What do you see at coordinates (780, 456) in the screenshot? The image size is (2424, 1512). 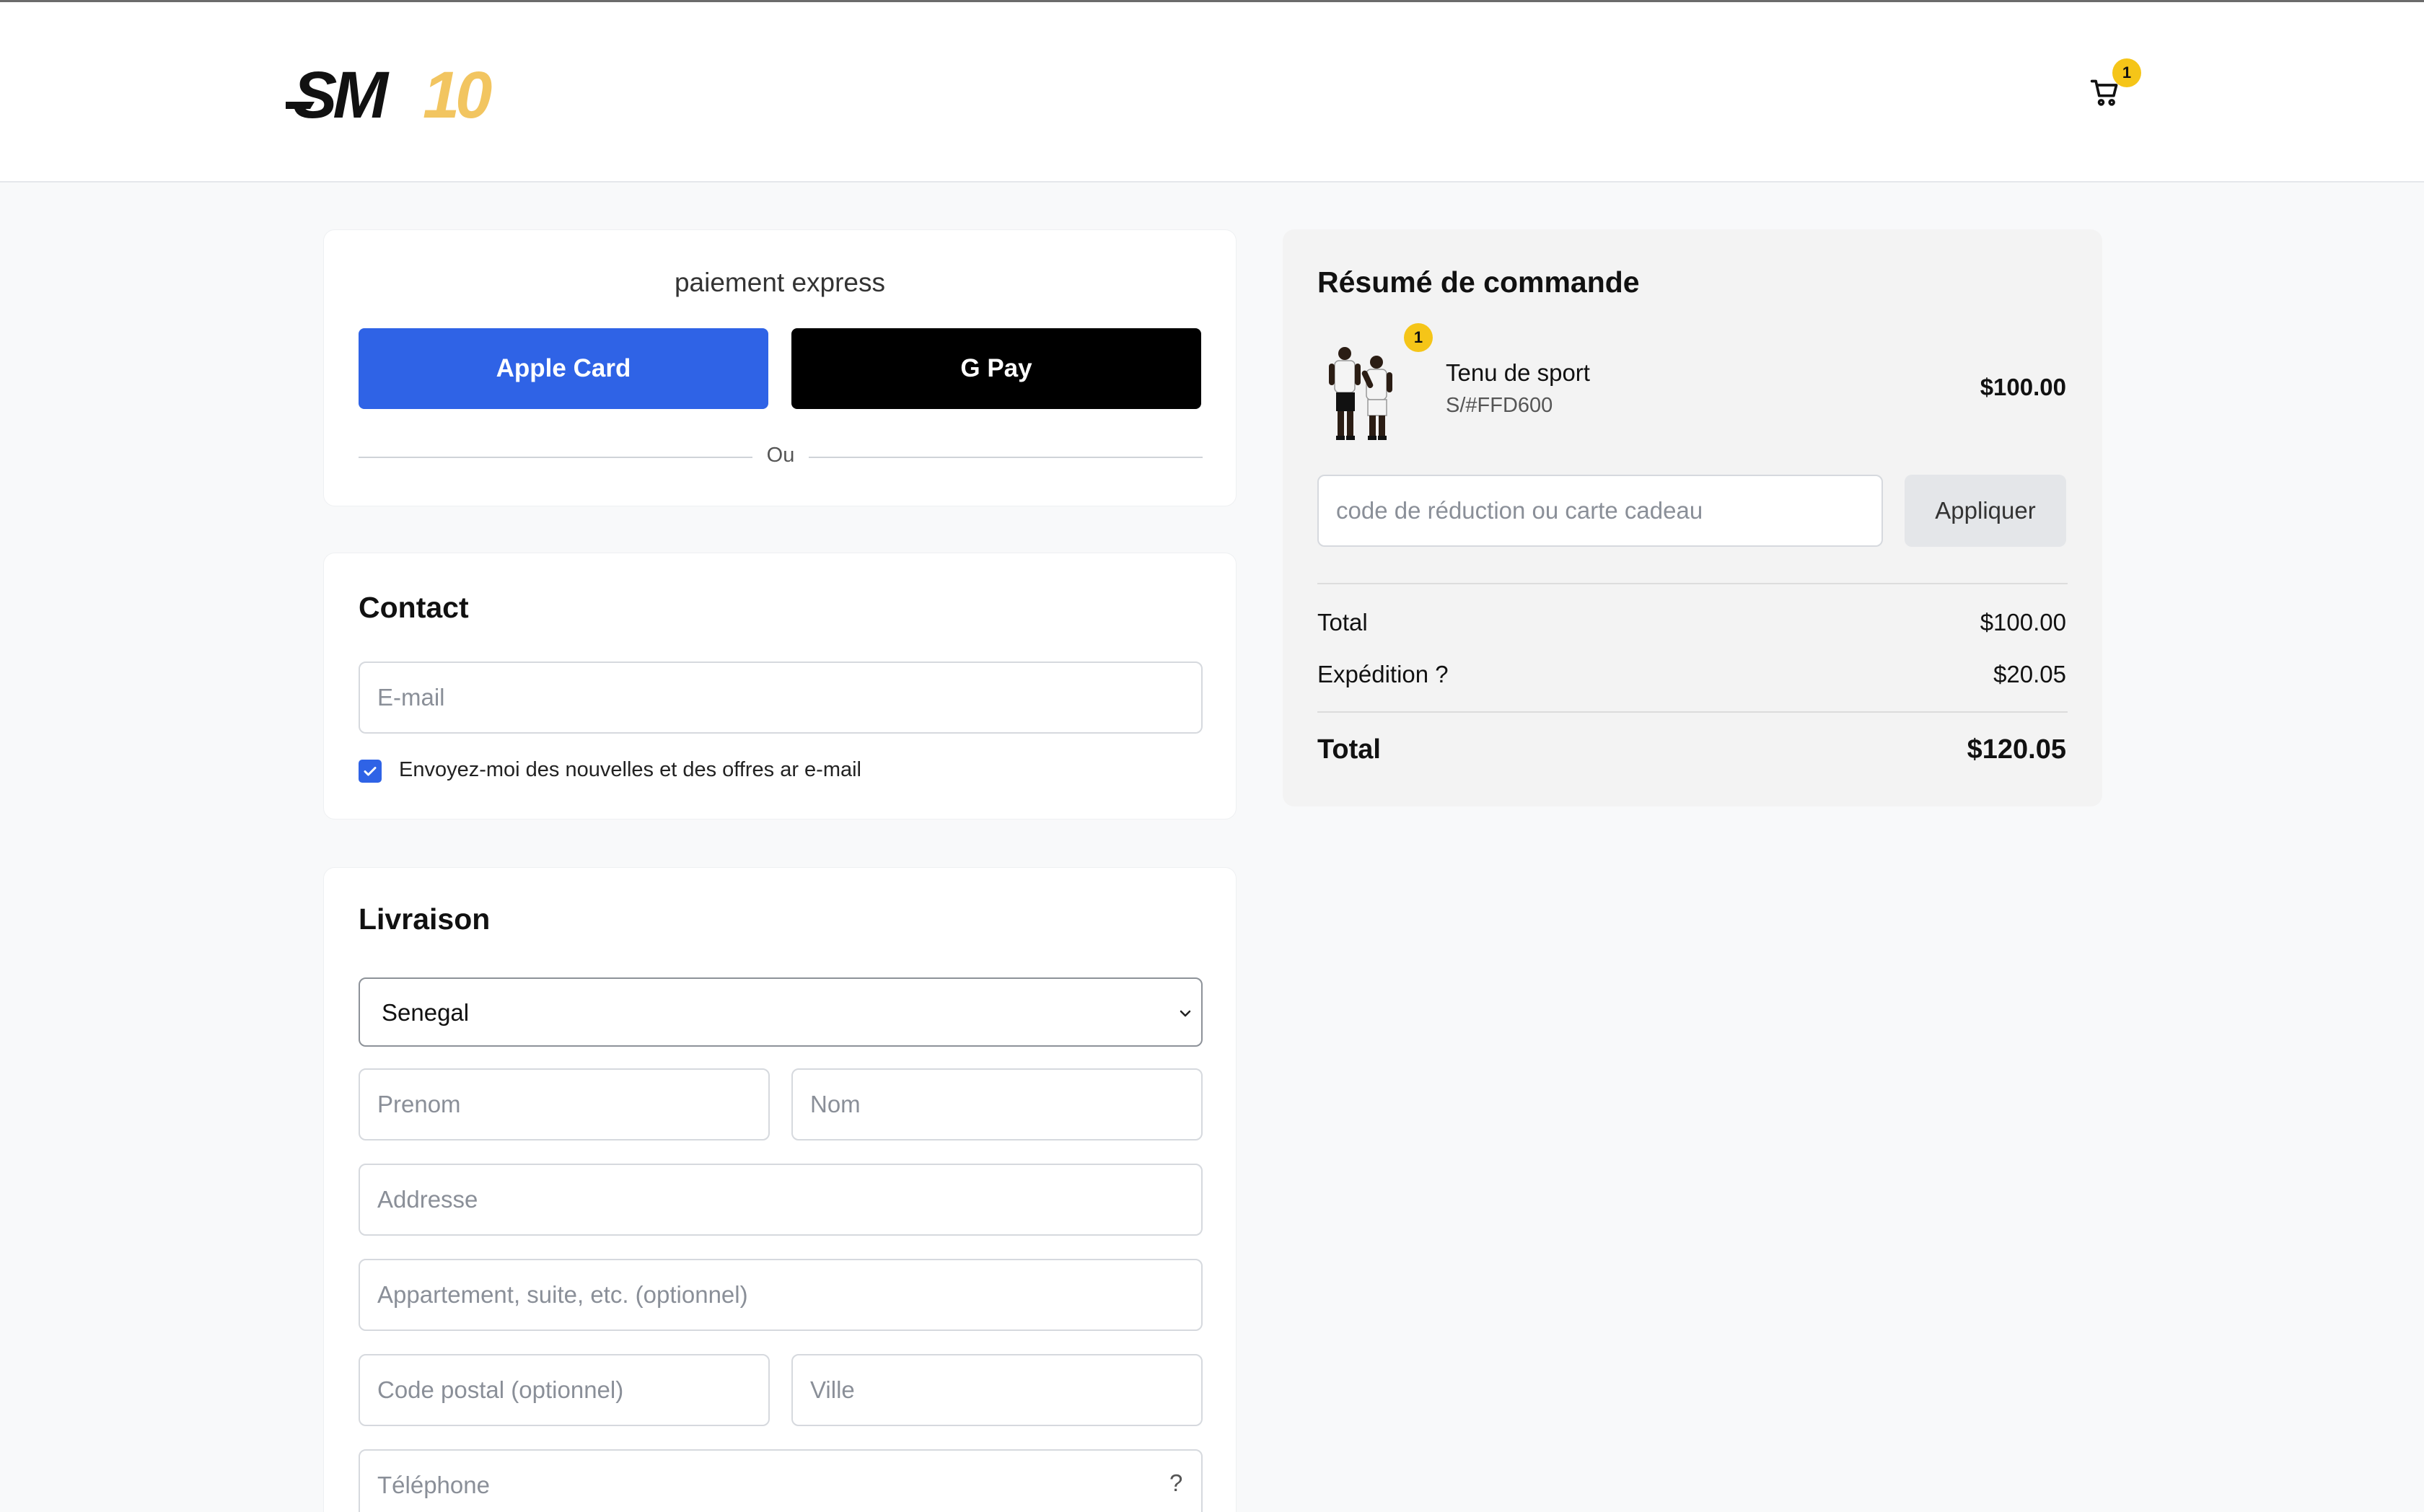 I see `or-divider-text: Ou` at bounding box center [780, 456].